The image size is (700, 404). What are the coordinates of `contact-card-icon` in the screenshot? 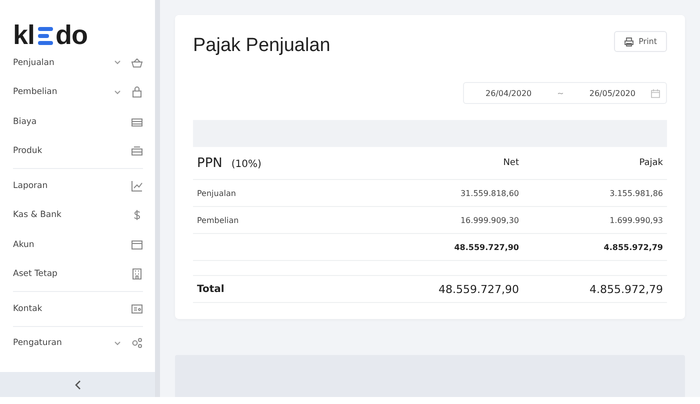 It's located at (137, 308).